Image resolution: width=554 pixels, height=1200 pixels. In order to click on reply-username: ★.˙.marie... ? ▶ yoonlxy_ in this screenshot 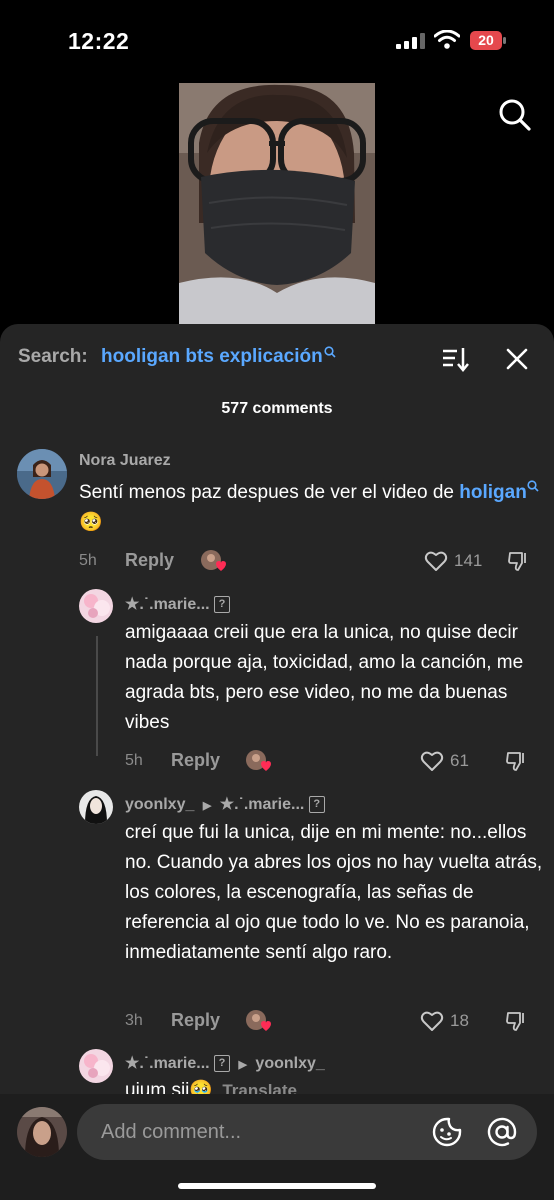, I will do `click(225, 1063)`.